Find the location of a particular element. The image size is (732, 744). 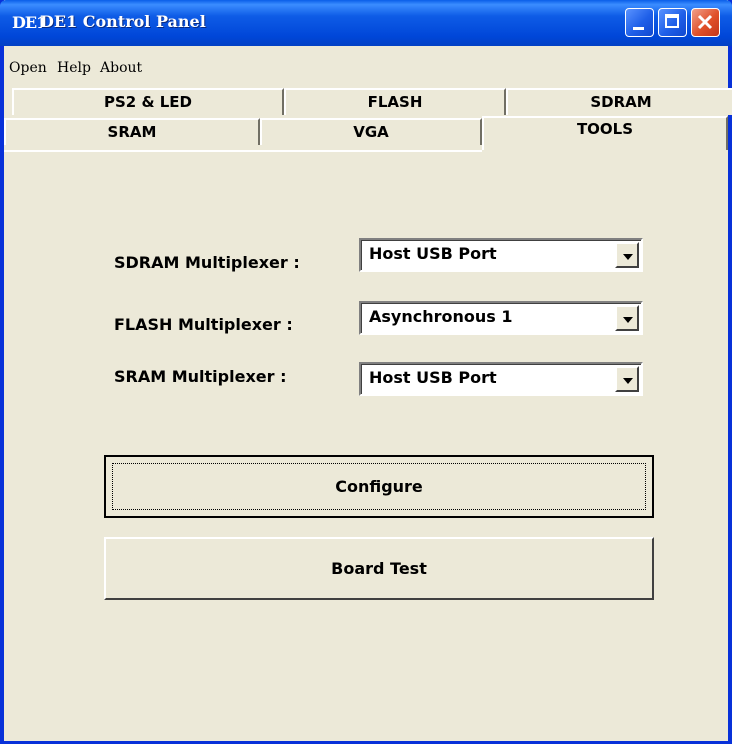

close-button is located at coordinates (705, 22).